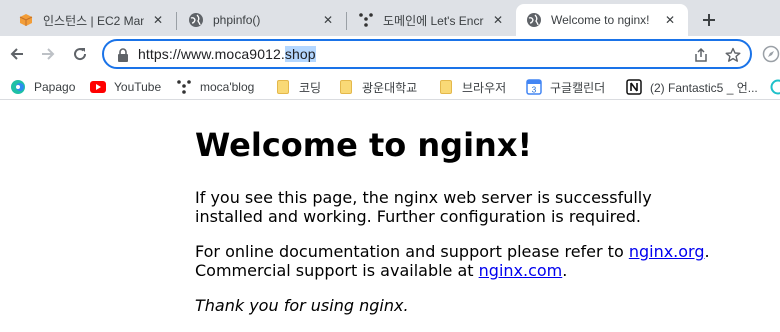 Image resolution: width=780 pixels, height=332 pixels. Describe the element at coordinates (227, 87) in the screenshot. I see `bookmark-label: moca'blog` at that location.